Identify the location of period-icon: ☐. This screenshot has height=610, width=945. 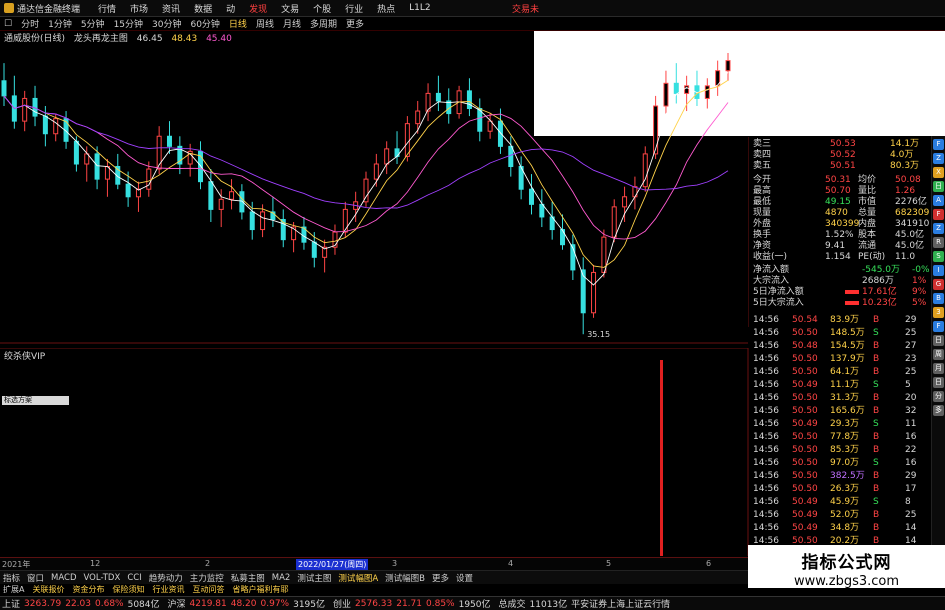
(8, 24).